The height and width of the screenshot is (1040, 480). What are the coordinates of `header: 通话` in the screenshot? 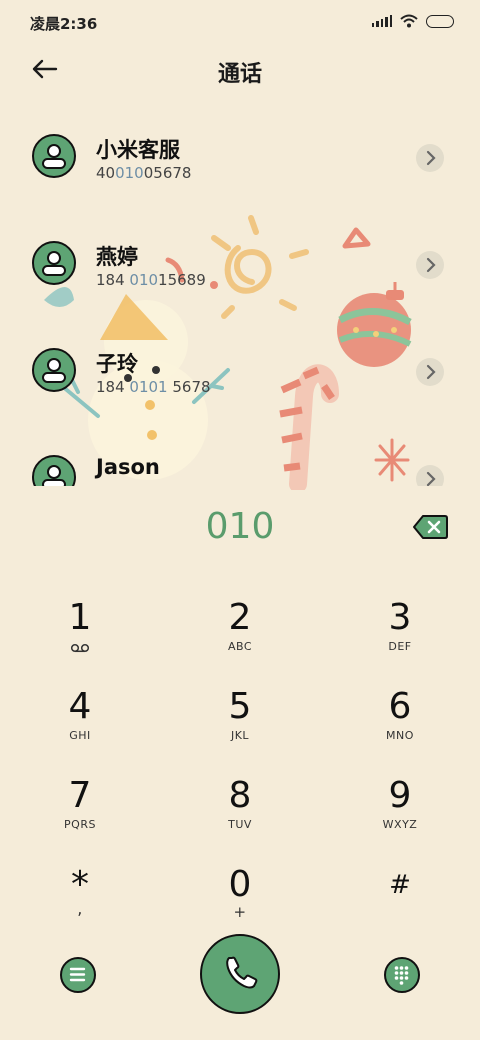 It's located at (240, 72).